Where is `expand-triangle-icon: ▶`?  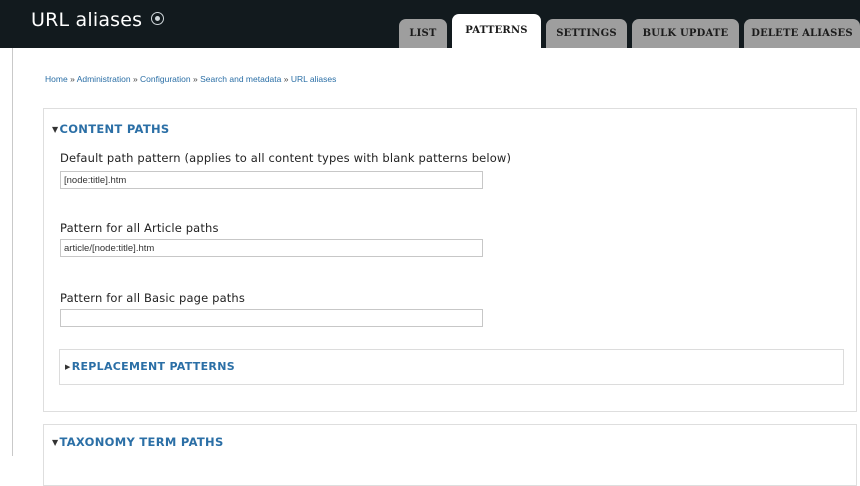
expand-triangle-icon: ▶ is located at coordinates (68, 367).